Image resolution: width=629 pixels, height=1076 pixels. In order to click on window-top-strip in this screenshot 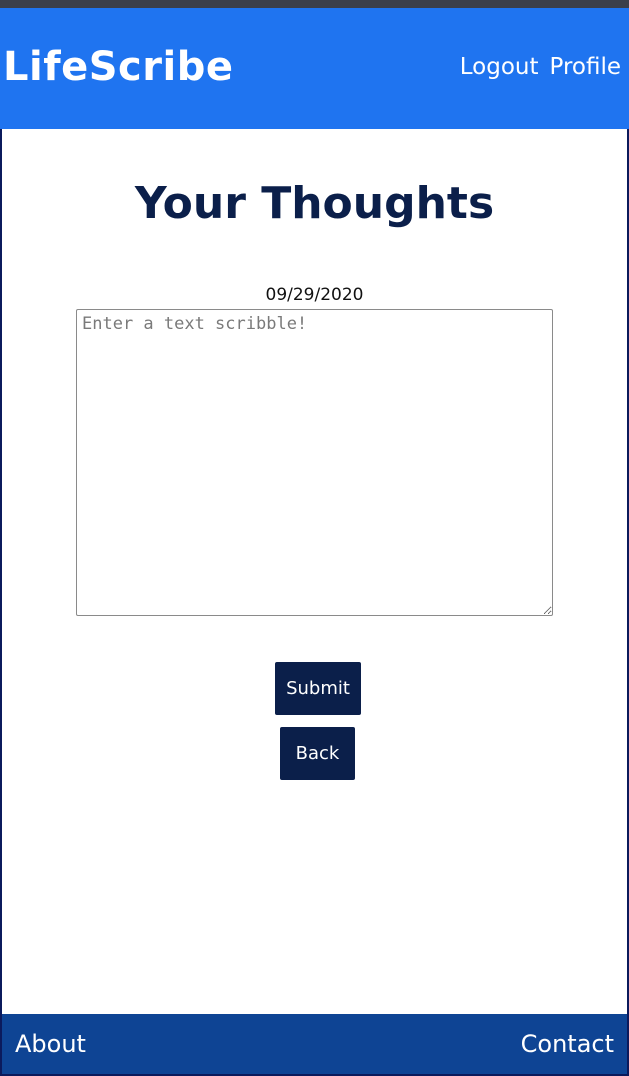, I will do `click(314, 4)`.